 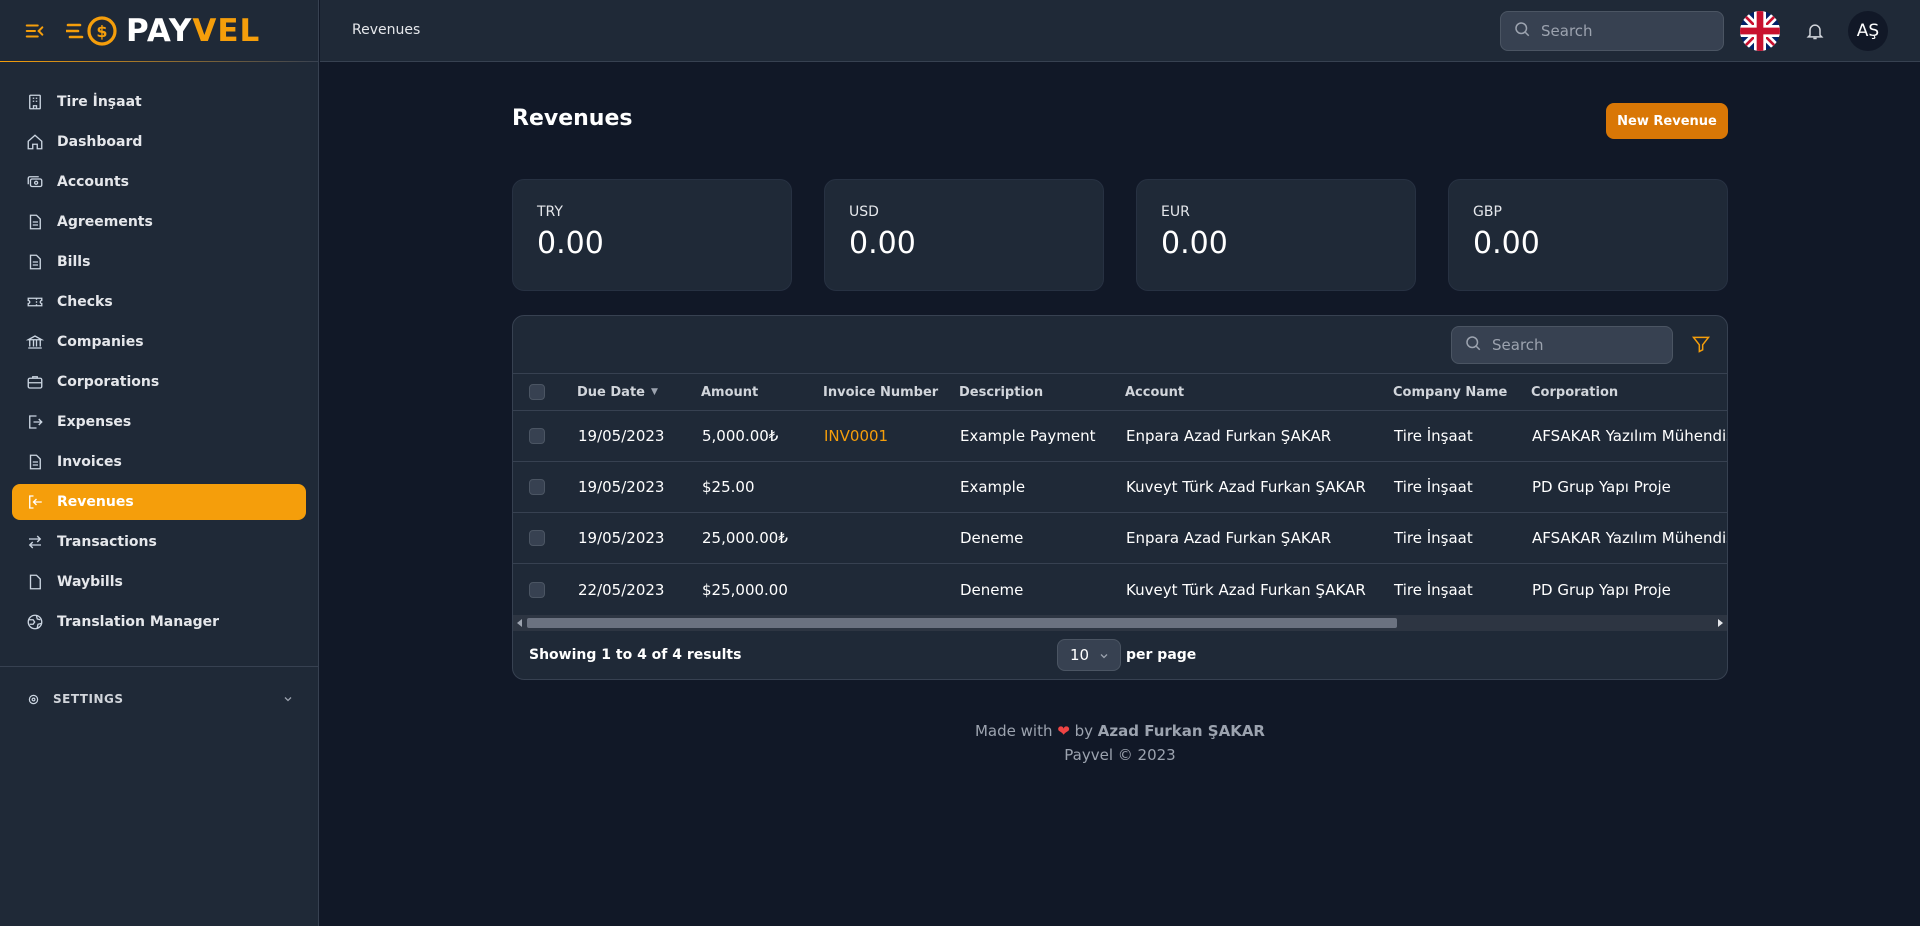 What do you see at coordinates (33, 699) in the screenshot?
I see `settings-icon` at bounding box center [33, 699].